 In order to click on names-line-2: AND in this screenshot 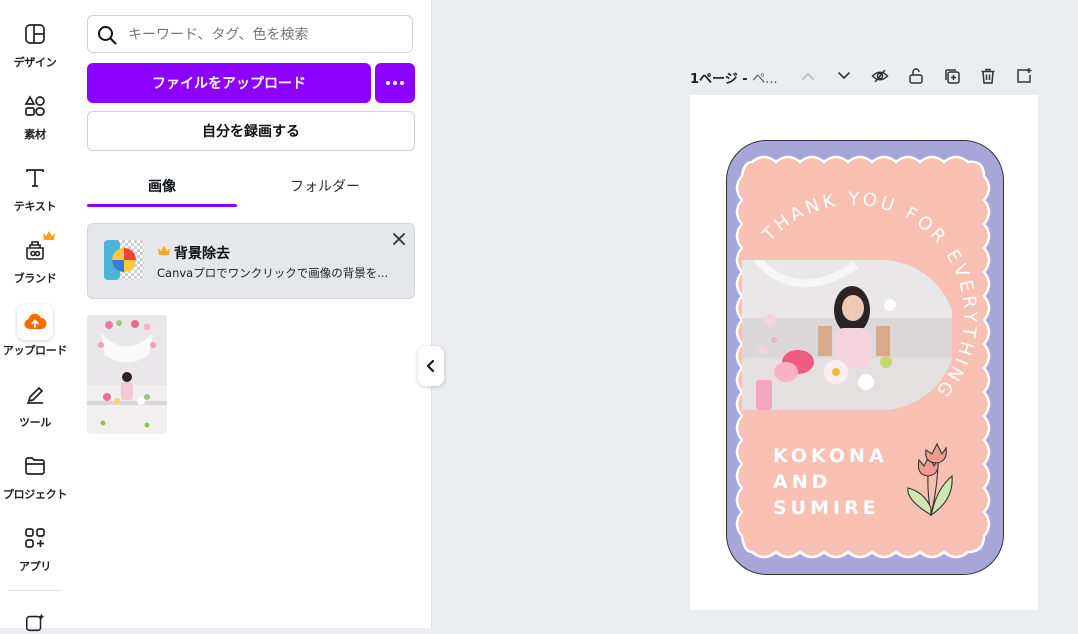, I will do `click(802, 482)`.